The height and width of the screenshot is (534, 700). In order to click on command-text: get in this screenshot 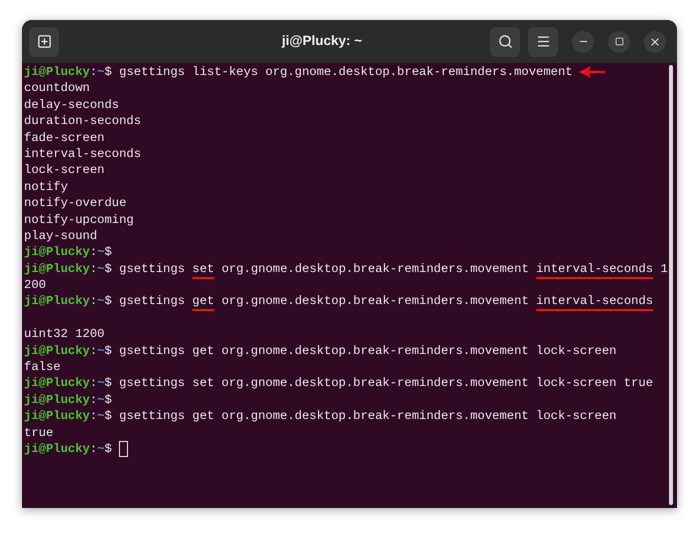, I will do `click(203, 301)`.